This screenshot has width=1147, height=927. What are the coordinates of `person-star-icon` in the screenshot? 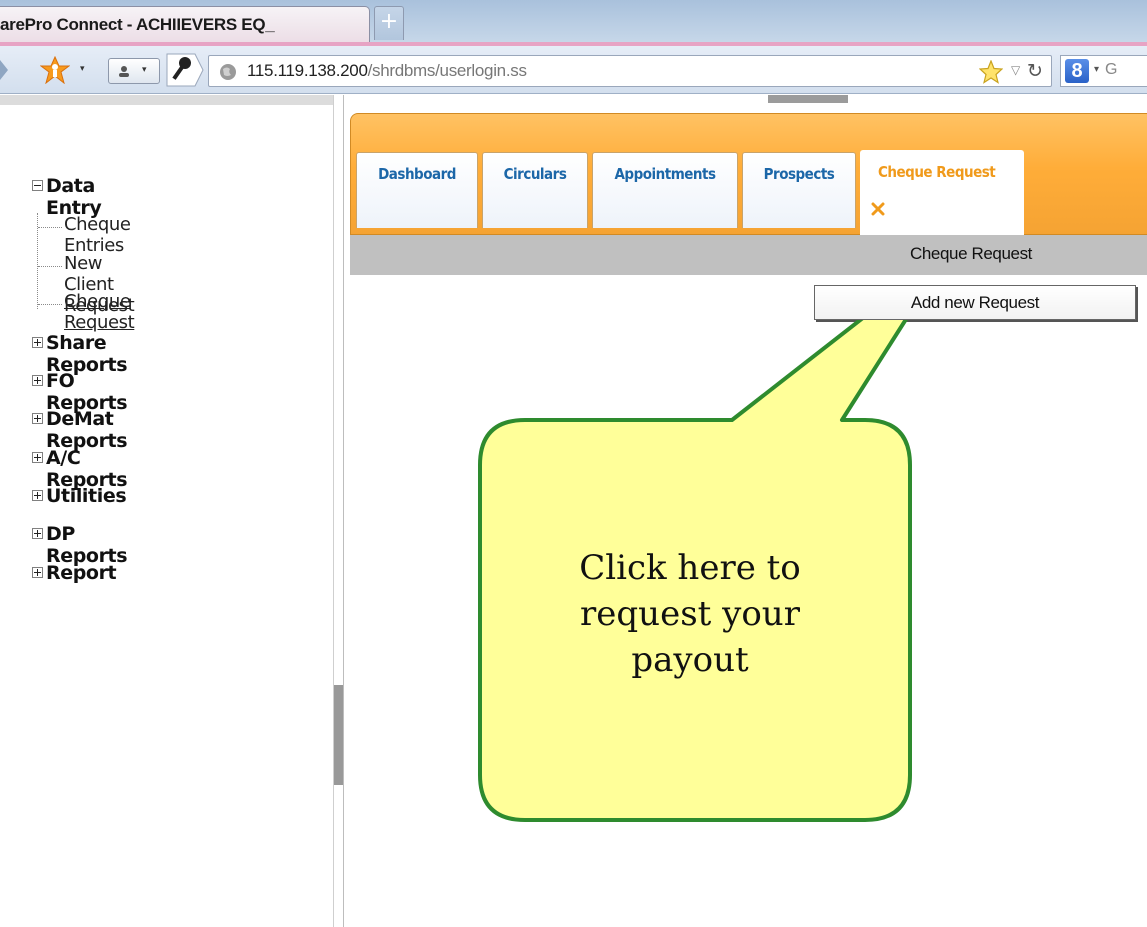 It's located at (55, 70).